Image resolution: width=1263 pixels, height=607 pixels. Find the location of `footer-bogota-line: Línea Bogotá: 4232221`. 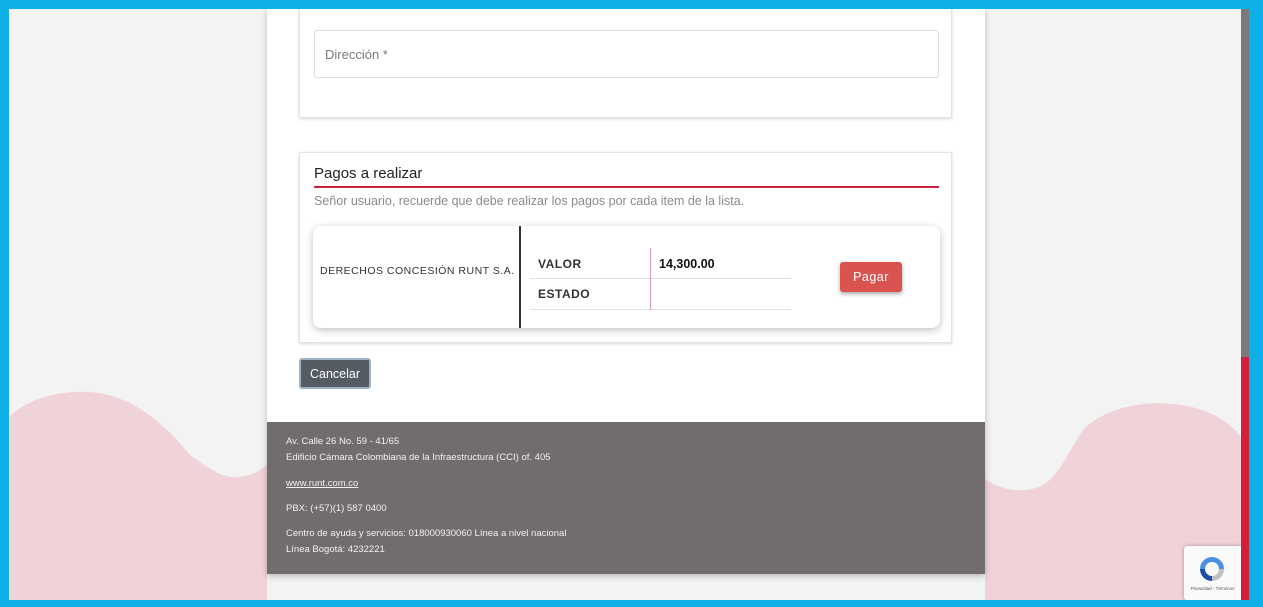

footer-bogota-line: Línea Bogotá: 4232221 is located at coordinates (335, 549).